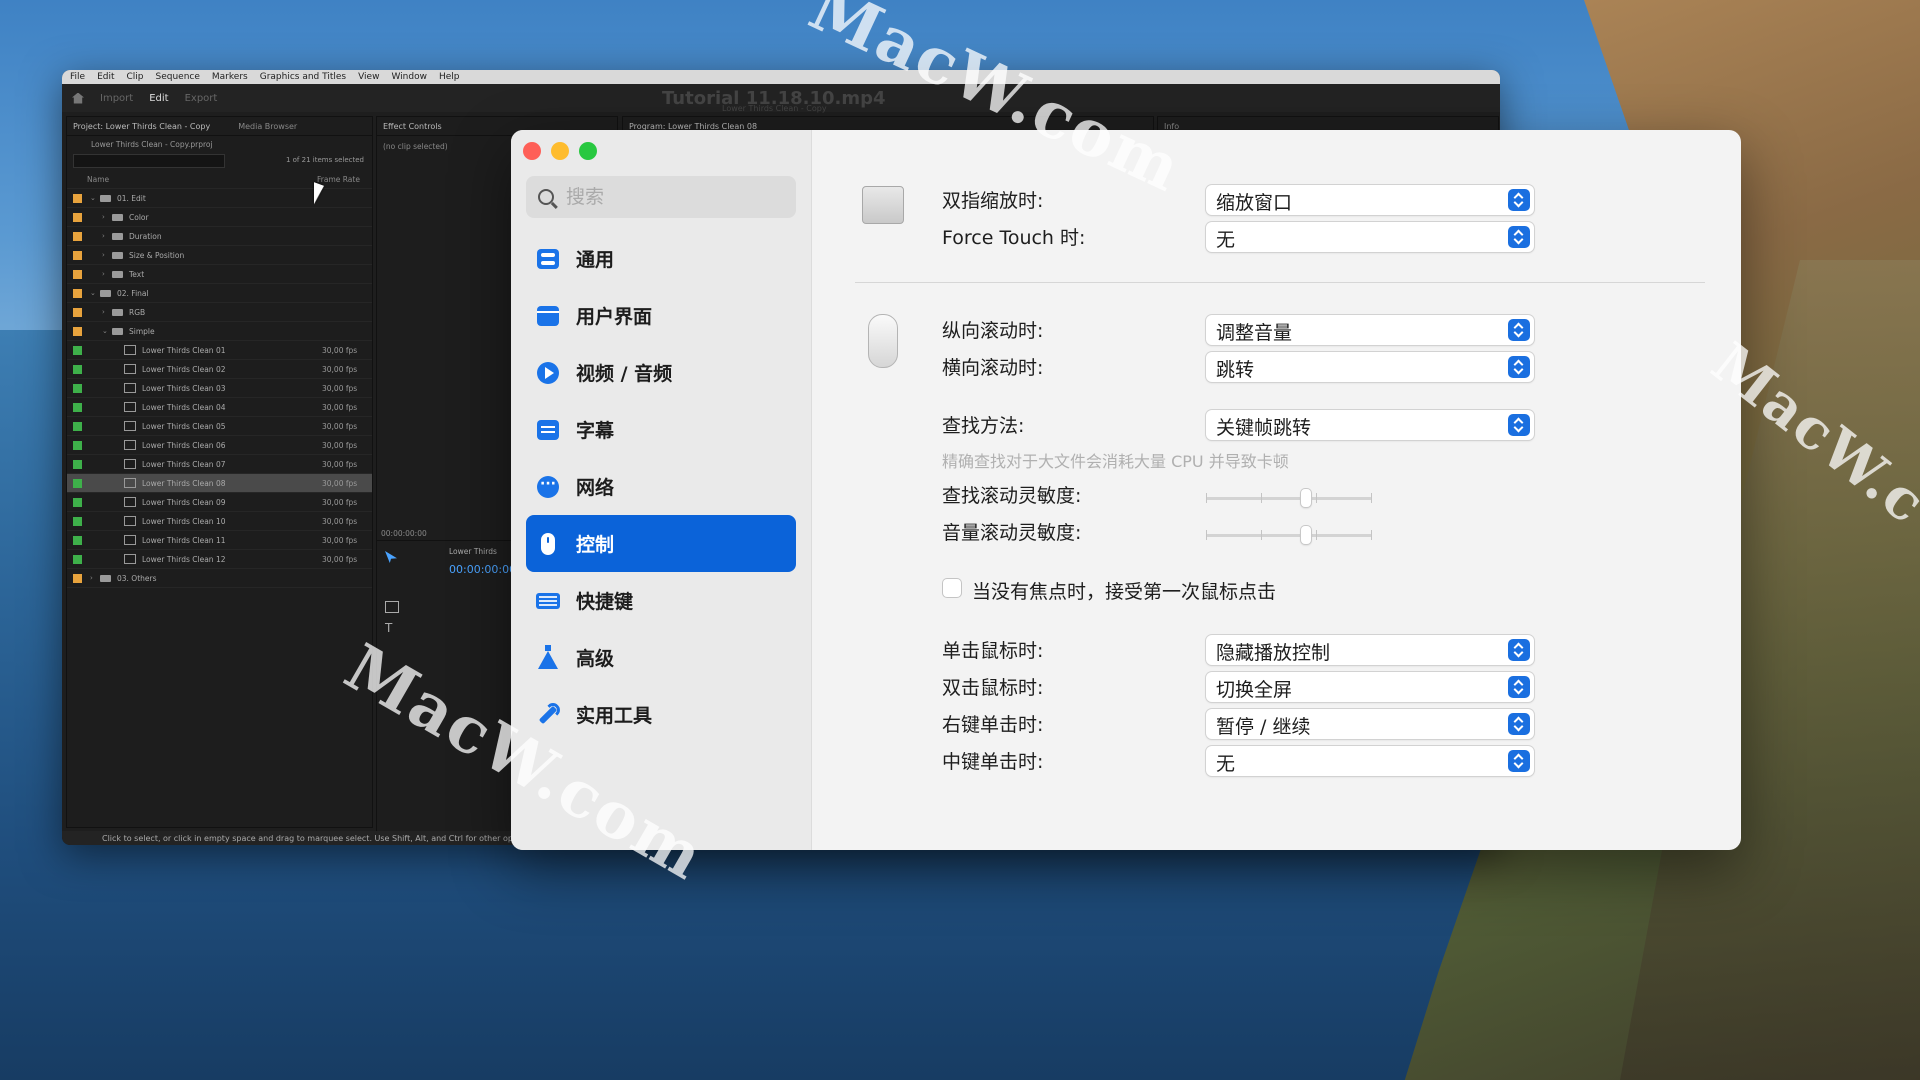 This screenshot has width=1920, height=1080. Describe the element at coordinates (661, 657) in the screenshot. I see `sidebar-item-flask: 高级` at that location.